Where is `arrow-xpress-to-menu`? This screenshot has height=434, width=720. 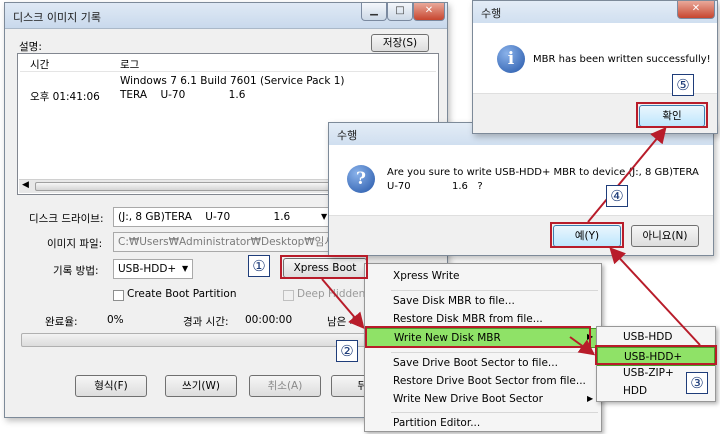
arrow-xpress-to-menu is located at coordinates (343, 304).